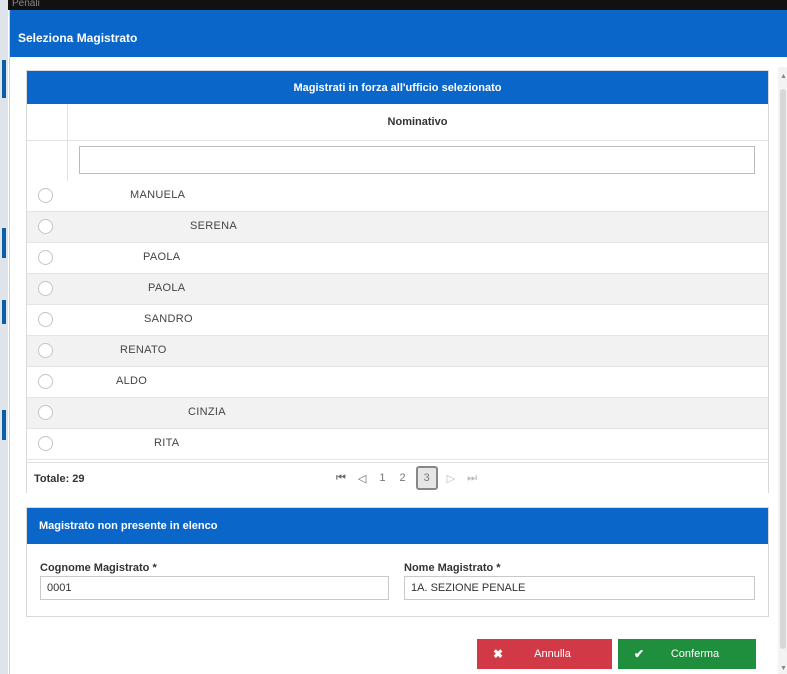  What do you see at coordinates (783, 76) in the screenshot?
I see `scroll-up-icon: ▲` at bounding box center [783, 76].